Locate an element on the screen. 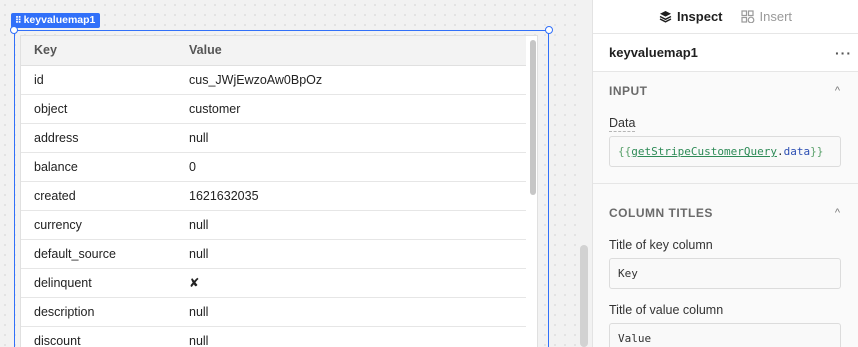 The image size is (858, 347). input-section-title: INPUT is located at coordinates (628, 91).